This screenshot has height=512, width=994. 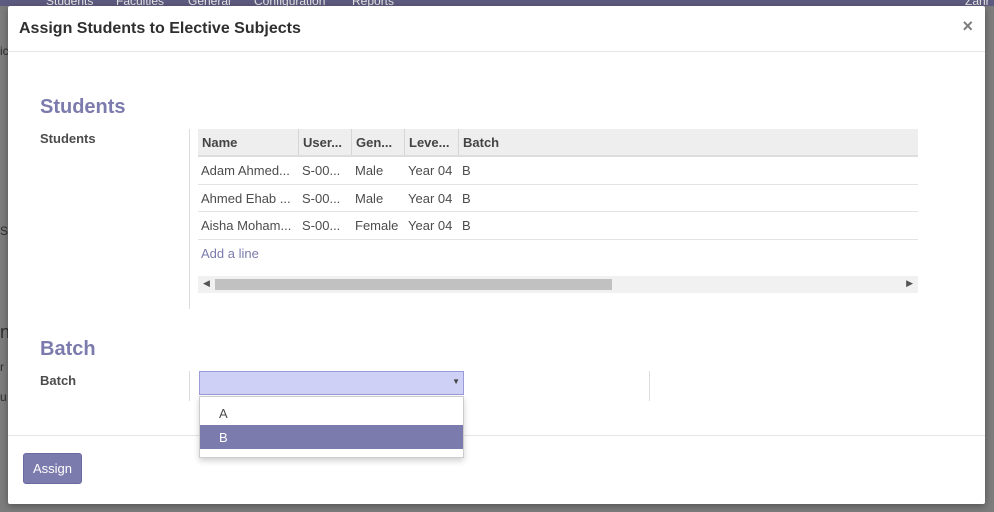 What do you see at coordinates (160, 28) in the screenshot?
I see `dialog-title: Assign Students to Elective Subjects` at bounding box center [160, 28].